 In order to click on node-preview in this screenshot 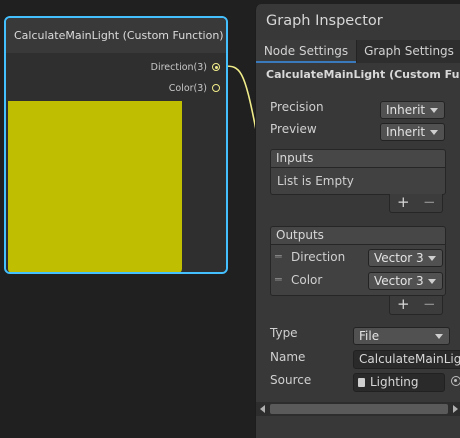, I will do `click(95, 186)`.